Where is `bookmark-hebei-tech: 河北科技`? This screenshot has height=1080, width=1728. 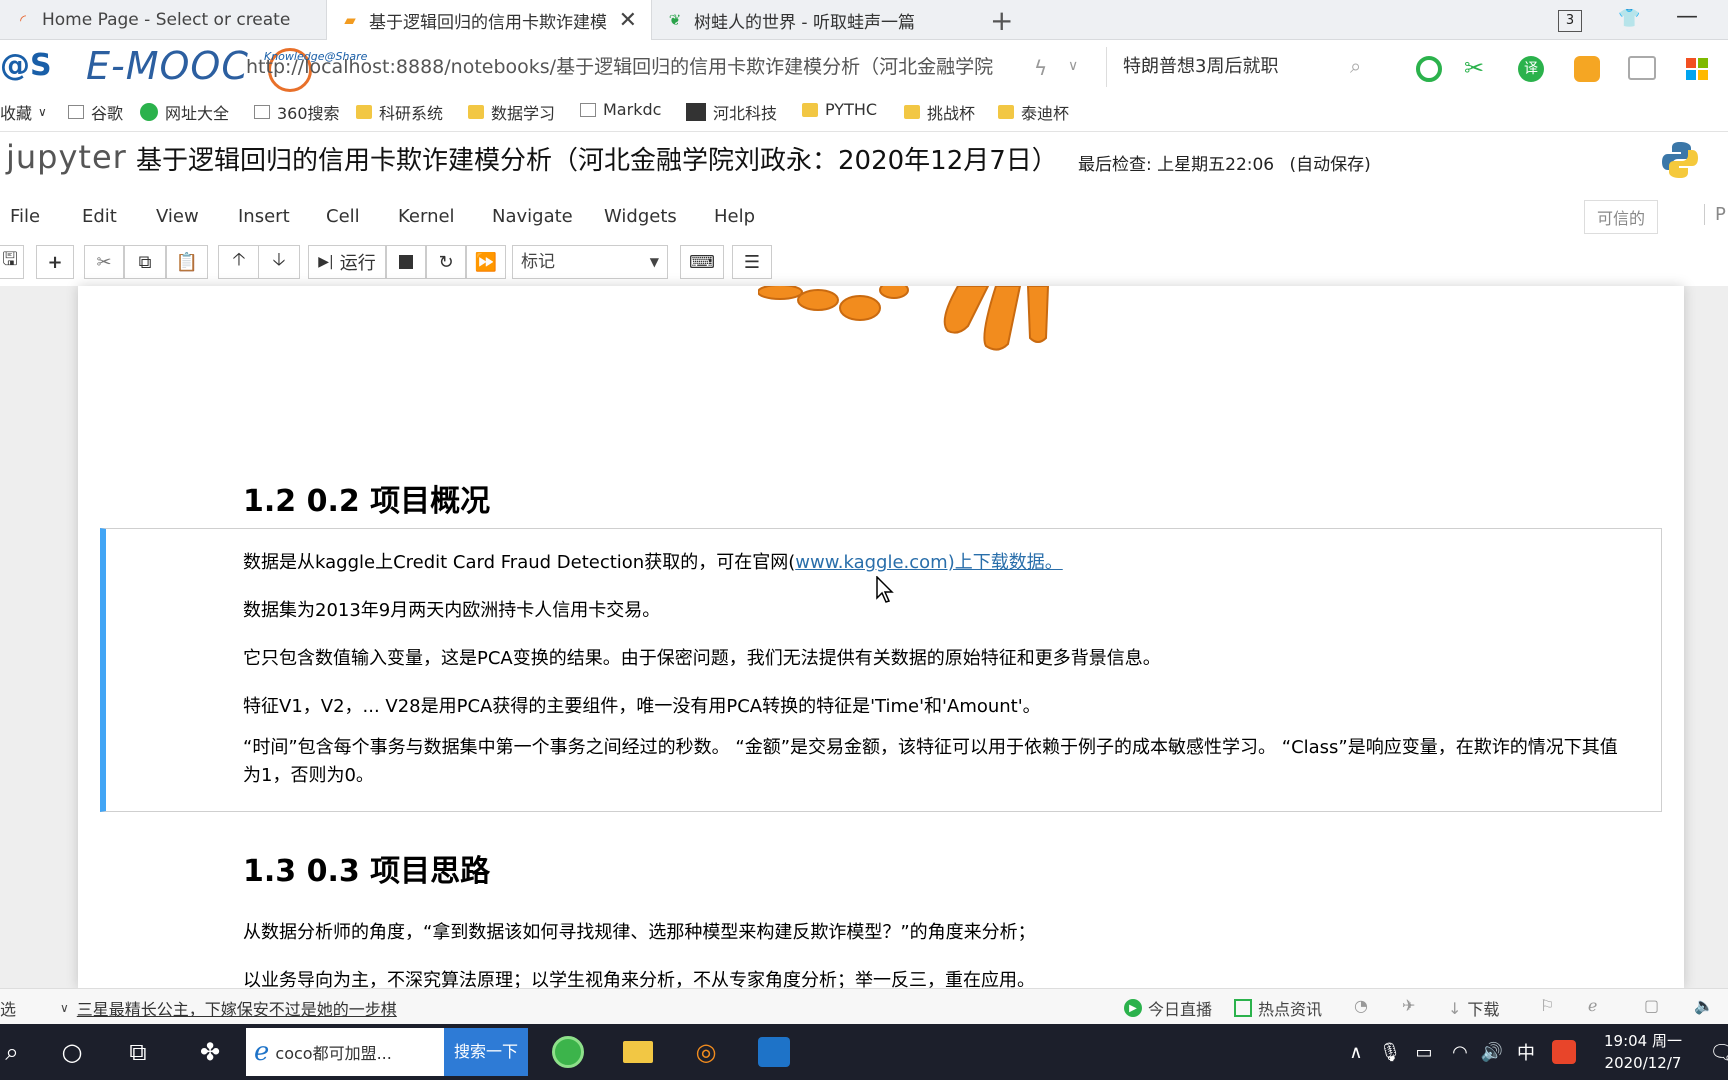 bookmark-hebei-tech: 河北科技 is located at coordinates (731, 112).